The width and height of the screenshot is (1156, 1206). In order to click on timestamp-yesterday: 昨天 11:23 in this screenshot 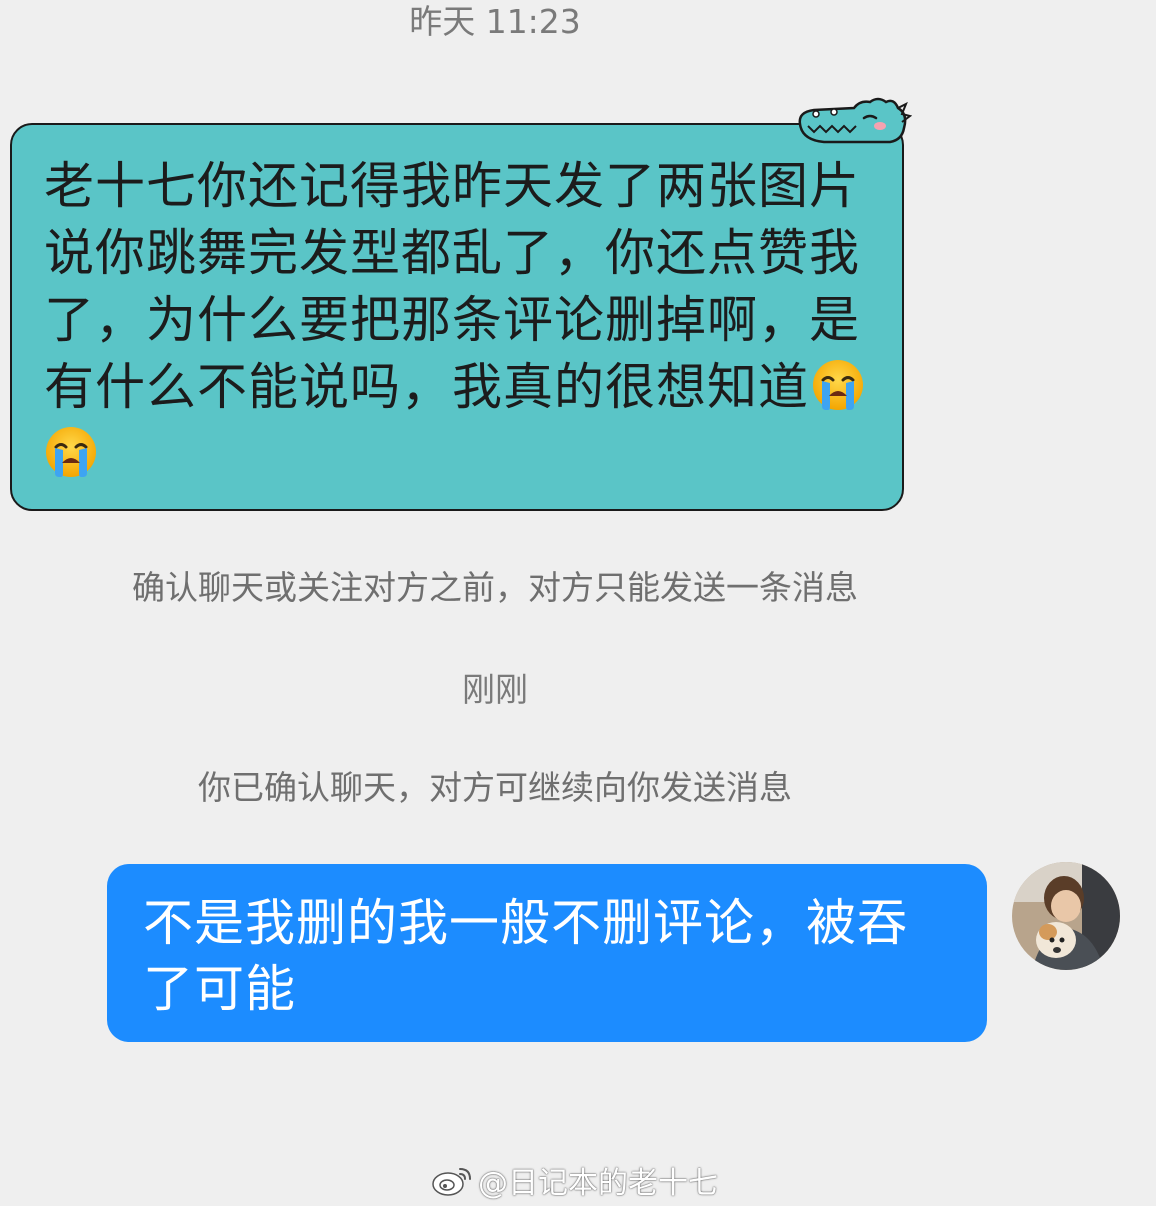, I will do `click(495, 21)`.